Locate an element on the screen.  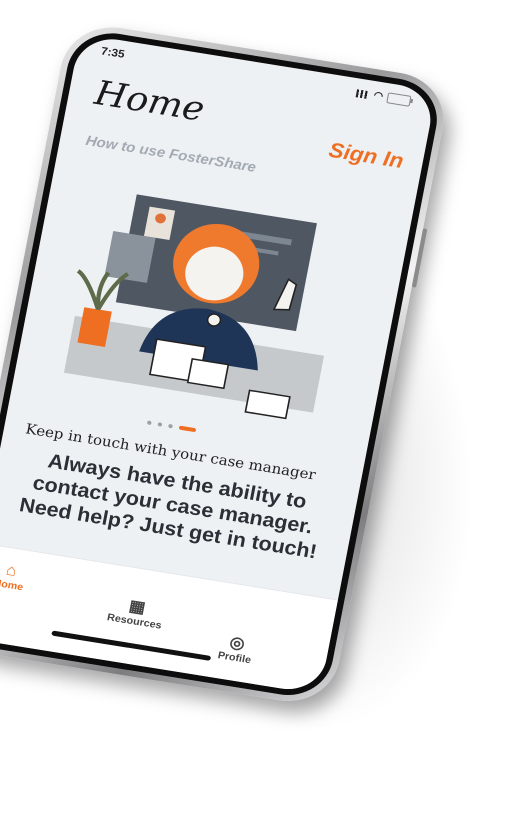
home-icon: ⌂ is located at coordinates (11, 571).